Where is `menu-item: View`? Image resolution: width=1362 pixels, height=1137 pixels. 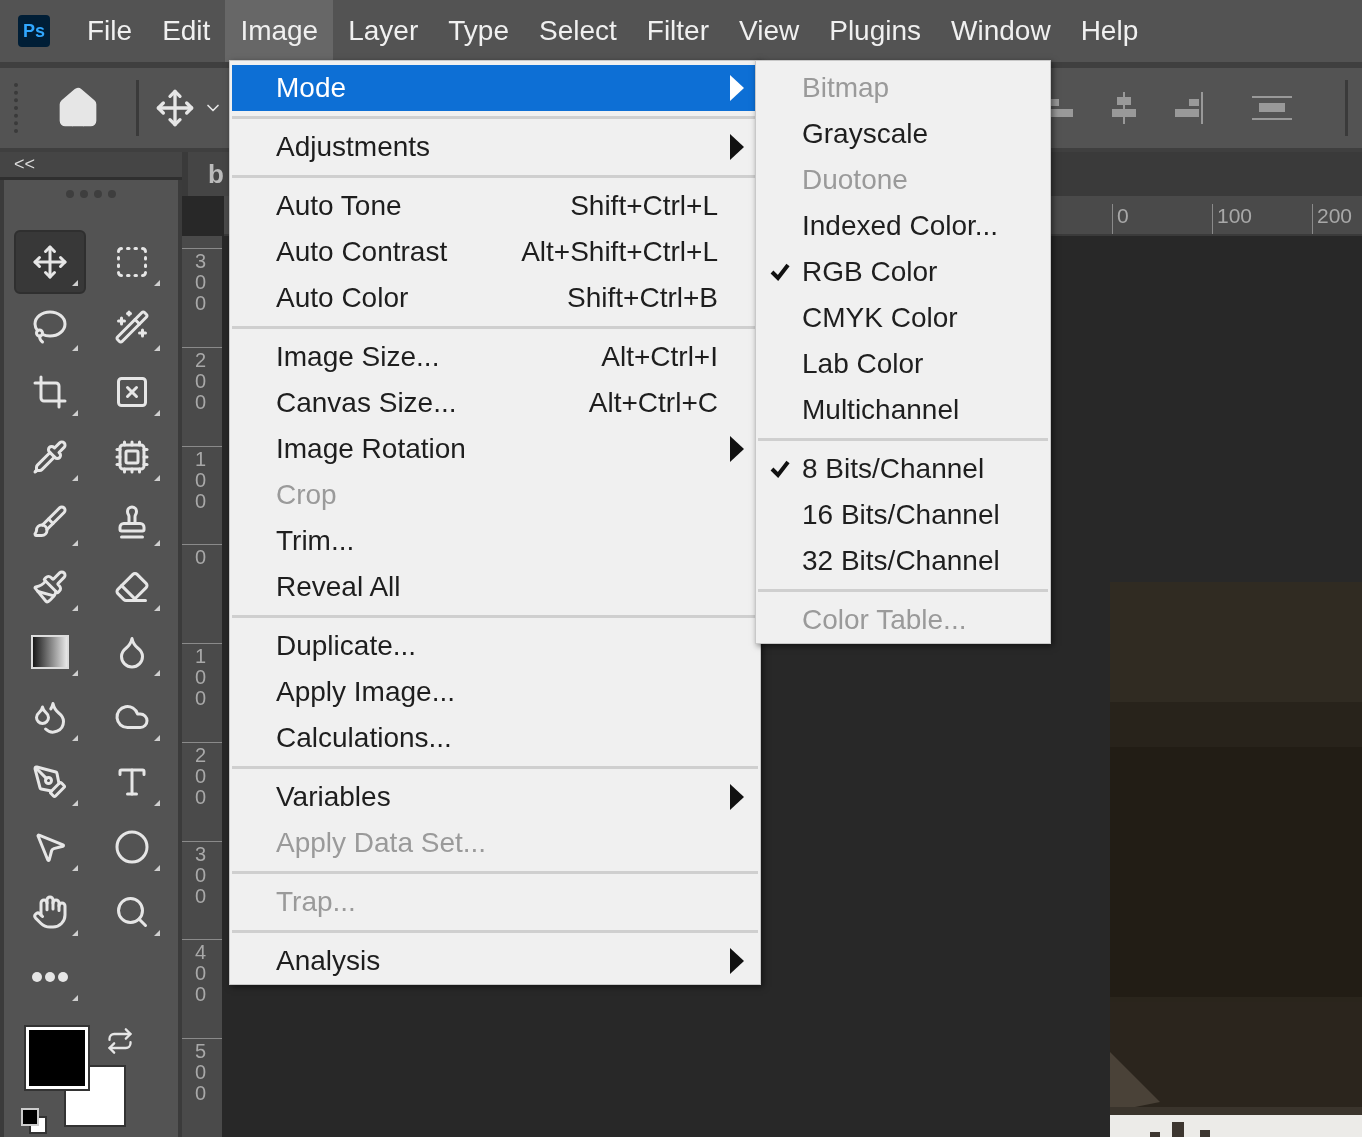 menu-item: View is located at coordinates (769, 31).